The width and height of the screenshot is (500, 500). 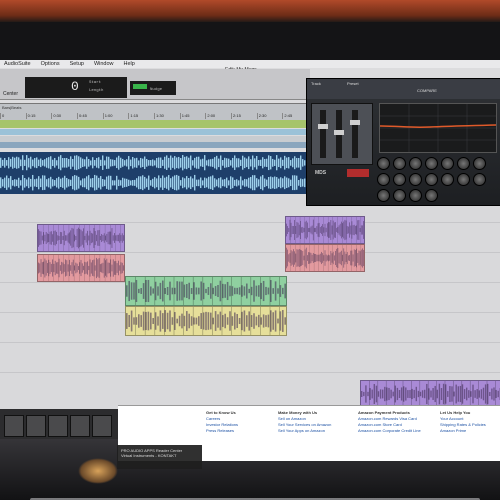 I want to click on ruler-label: Bars|Beats, so click(x=12, y=107).